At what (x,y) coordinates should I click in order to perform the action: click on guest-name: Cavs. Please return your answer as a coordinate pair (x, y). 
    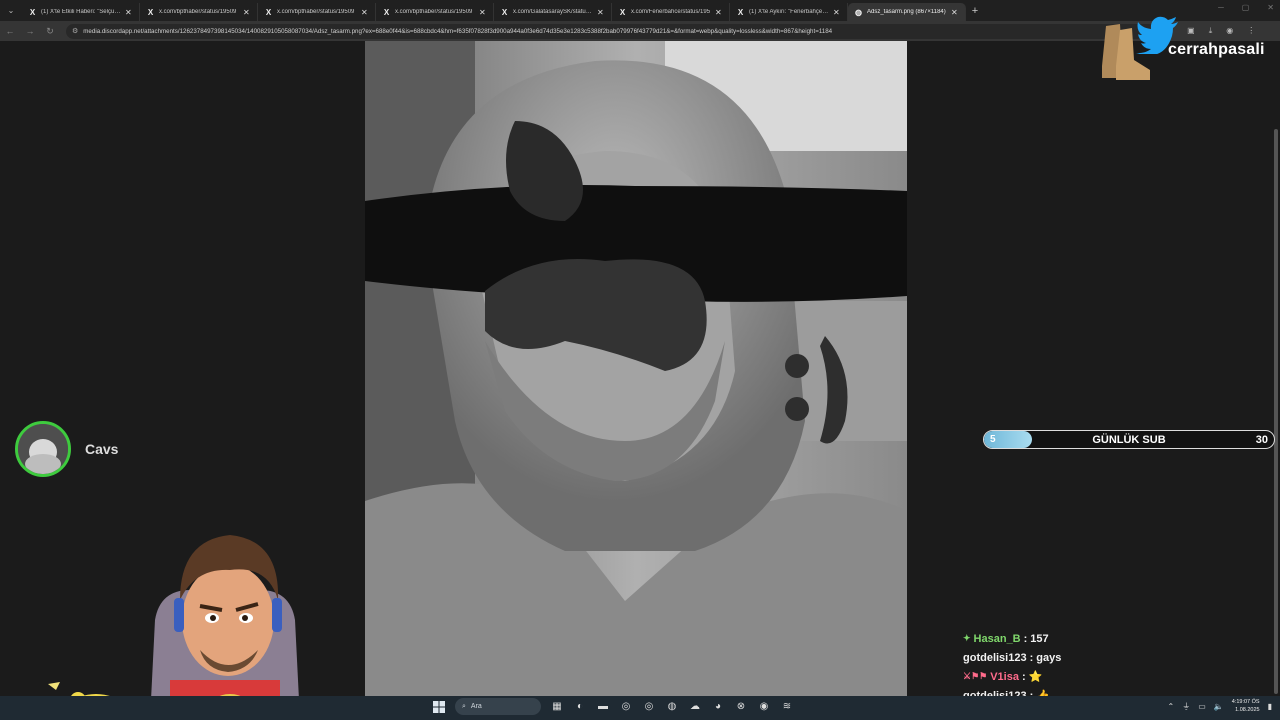
    Looking at the image, I should click on (102, 449).